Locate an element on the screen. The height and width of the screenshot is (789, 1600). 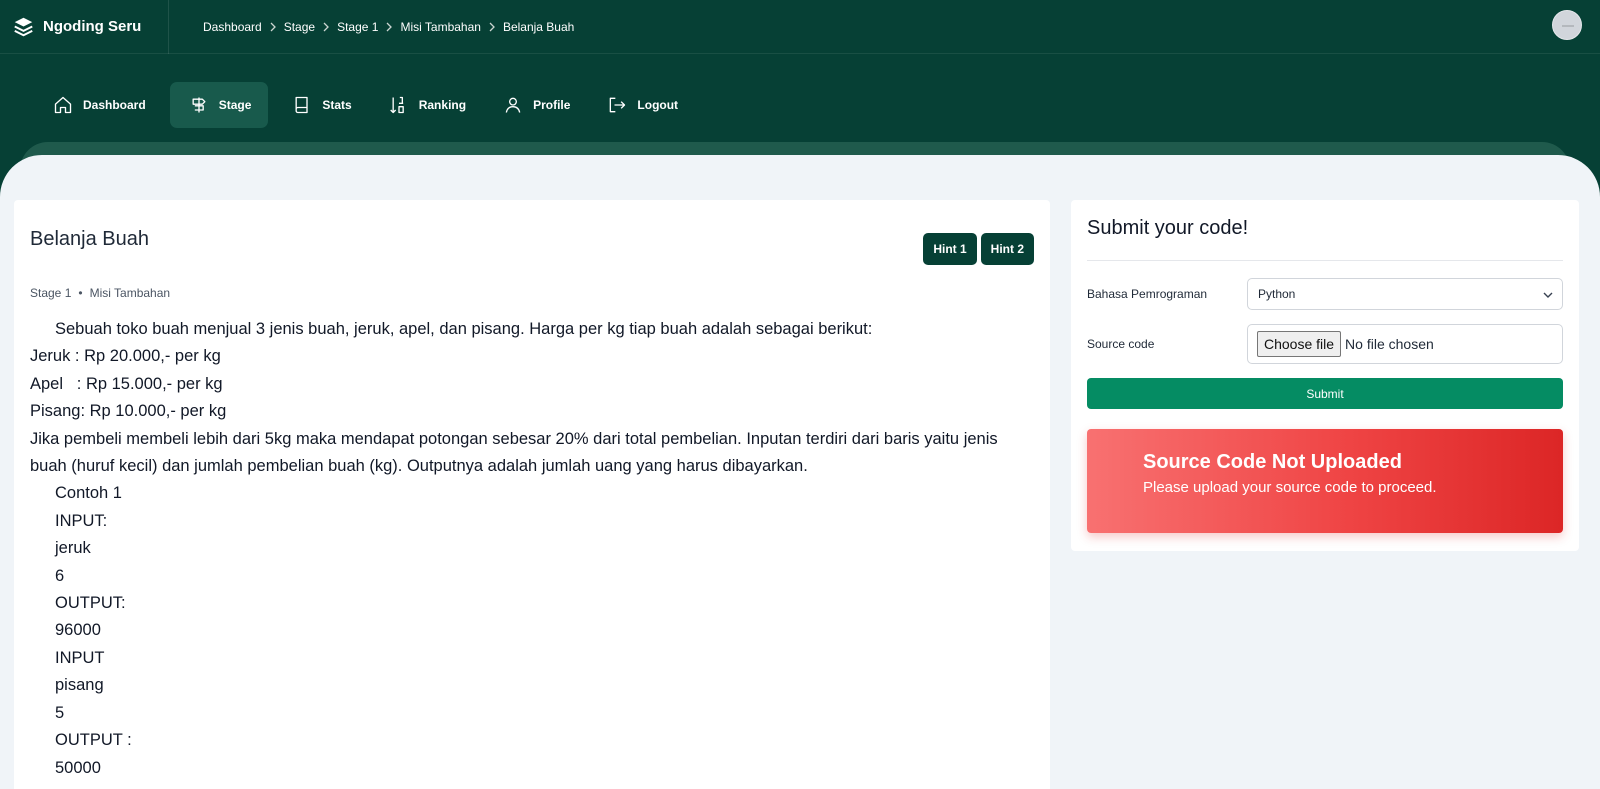
avatar is located at coordinates (1567, 25).